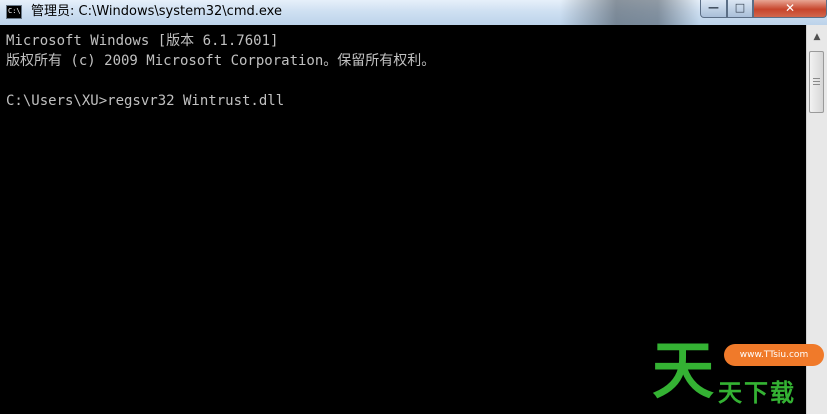 Image resolution: width=827 pixels, height=414 pixels. Describe the element at coordinates (156, 11) in the screenshot. I see `window-title: 管理员: C:\Windows\system32\cmd.exe` at that location.